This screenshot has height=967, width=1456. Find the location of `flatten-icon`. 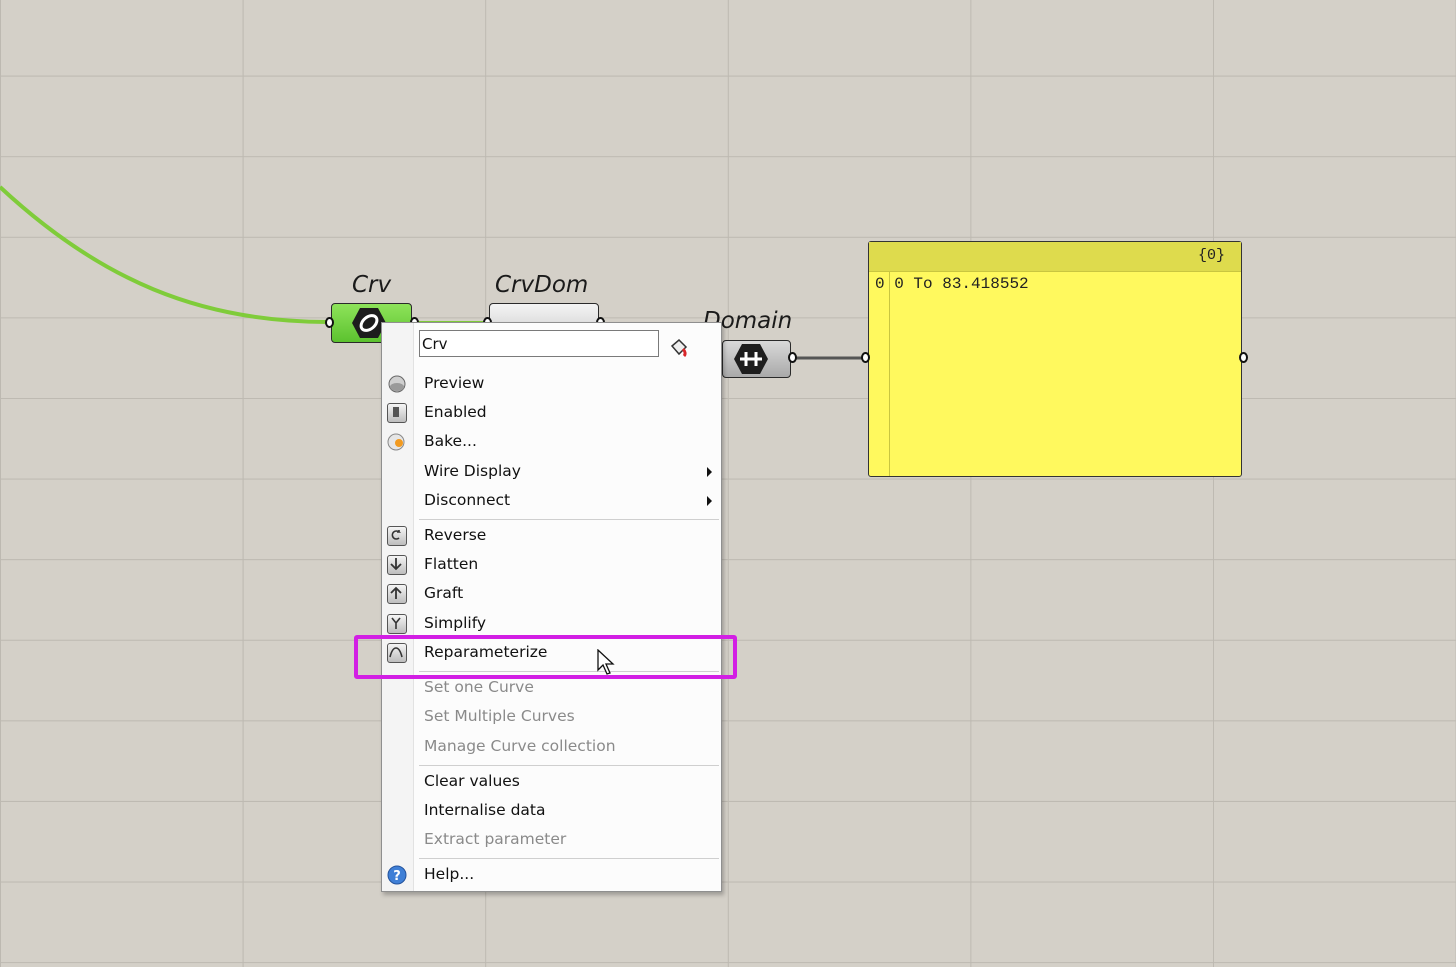

flatten-icon is located at coordinates (397, 565).